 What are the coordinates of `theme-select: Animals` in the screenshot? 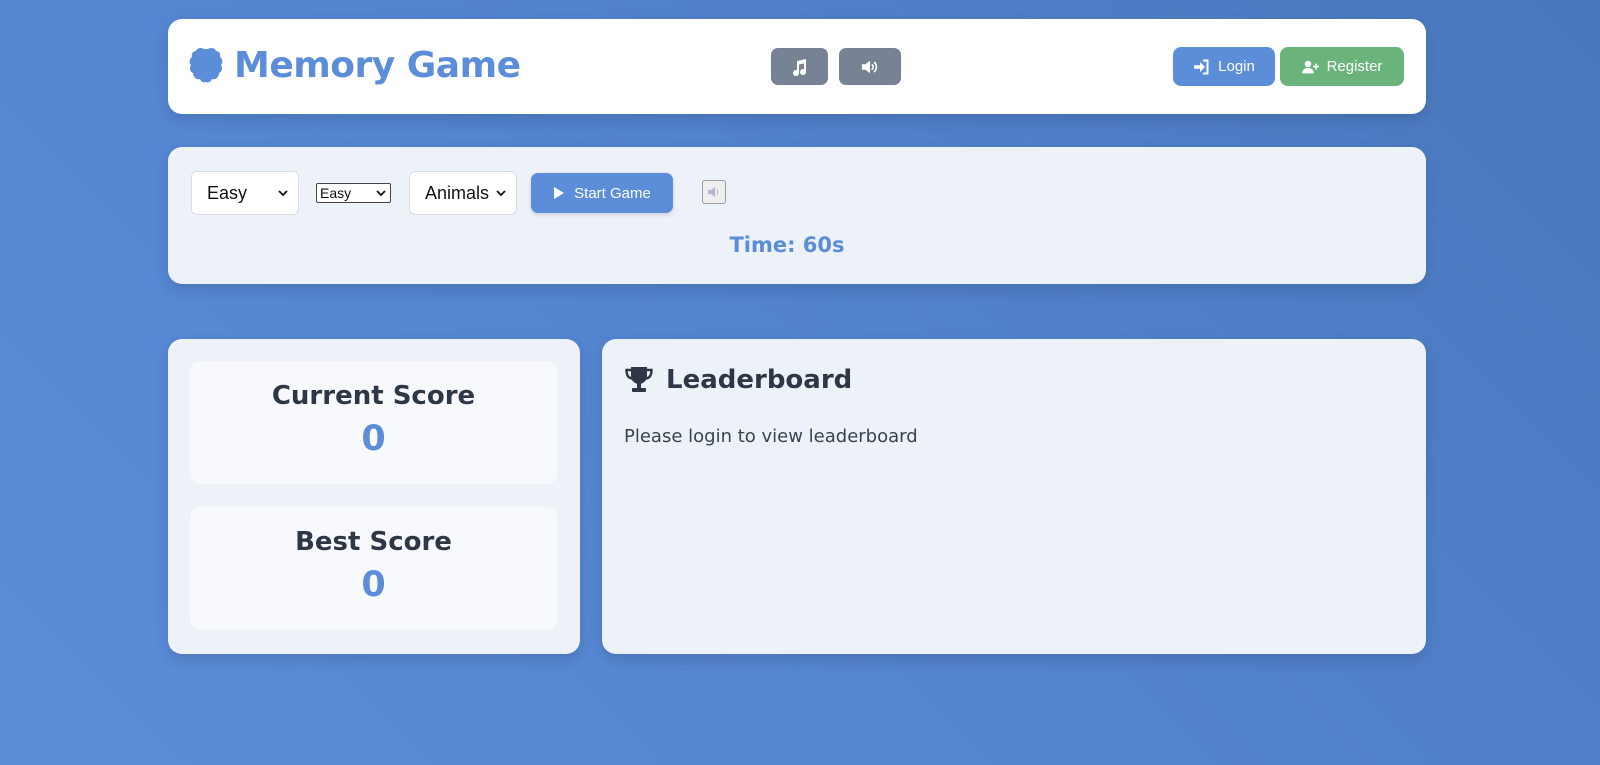 It's located at (463, 193).